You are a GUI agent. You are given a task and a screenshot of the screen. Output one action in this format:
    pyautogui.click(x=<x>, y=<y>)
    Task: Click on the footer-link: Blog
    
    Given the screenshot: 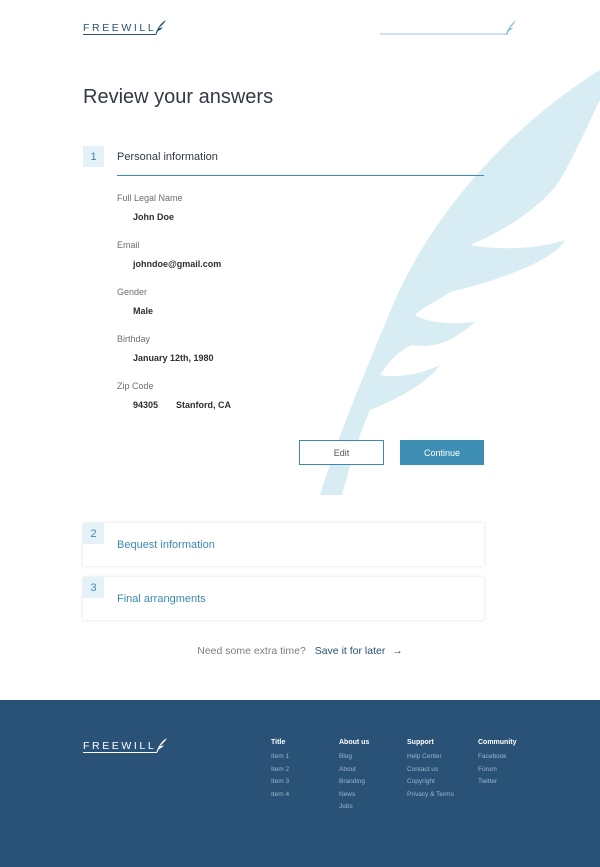 What is the action you would take?
    pyautogui.click(x=354, y=757)
    